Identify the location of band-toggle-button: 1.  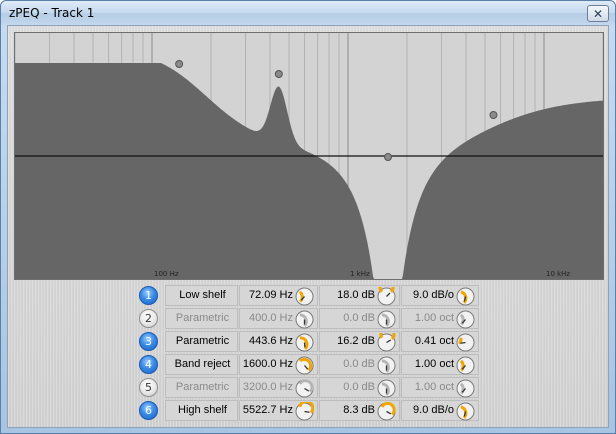
(148, 295).